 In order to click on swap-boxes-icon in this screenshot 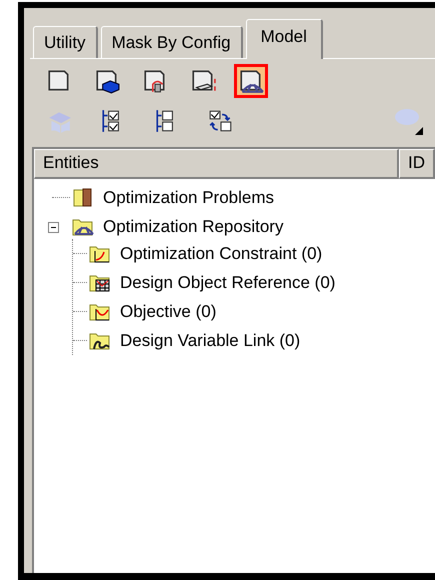, I will do `click(221, 121)`.